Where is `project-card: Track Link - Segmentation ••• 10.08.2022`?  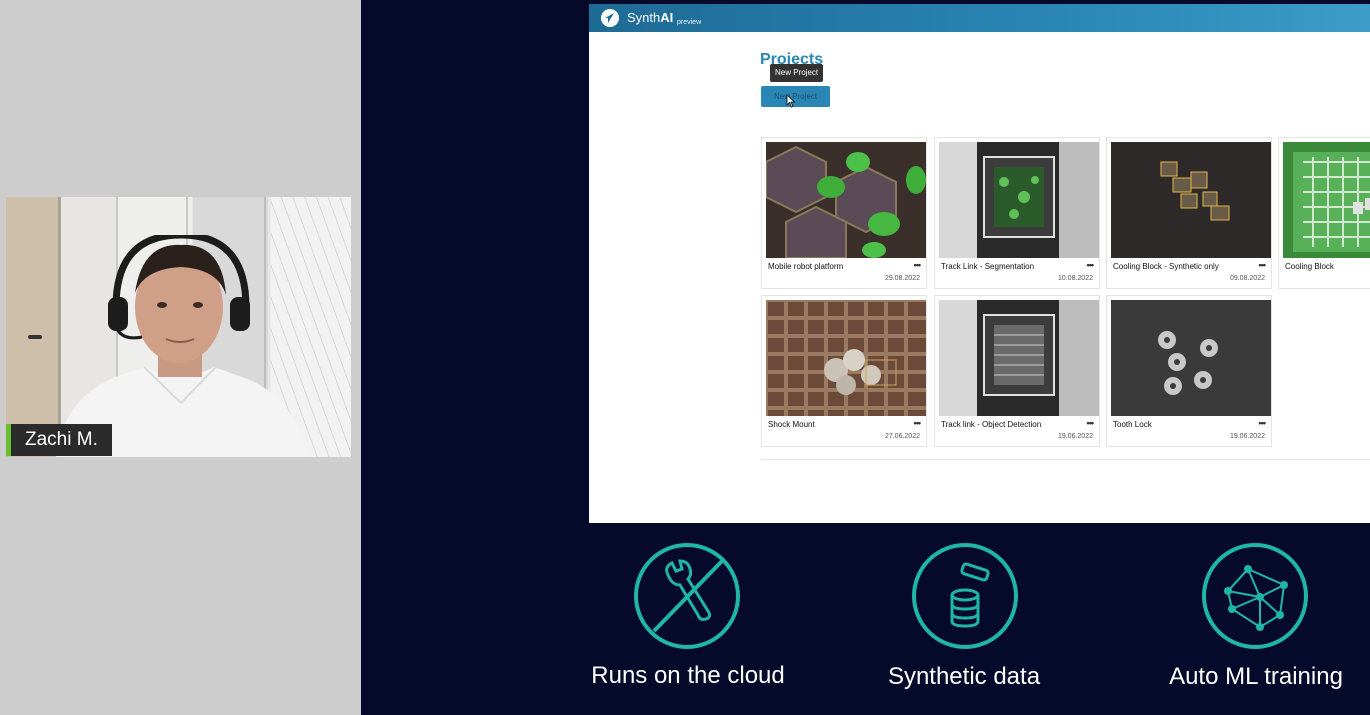
project-card: Track Link - Segmentation ••• 10.08.2022 is located at coordinates (1017, 213).